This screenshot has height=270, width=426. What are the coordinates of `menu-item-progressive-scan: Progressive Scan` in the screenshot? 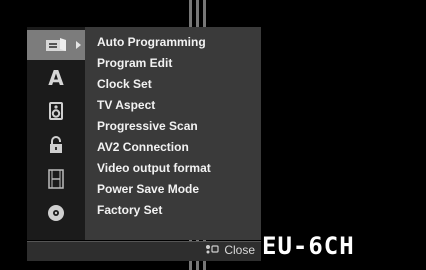 It's located at (177, 126).